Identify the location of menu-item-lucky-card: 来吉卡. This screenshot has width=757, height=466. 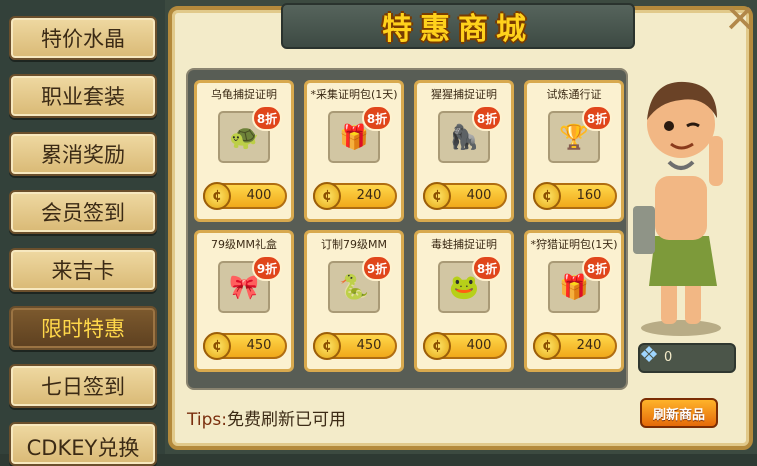
(83, 270).